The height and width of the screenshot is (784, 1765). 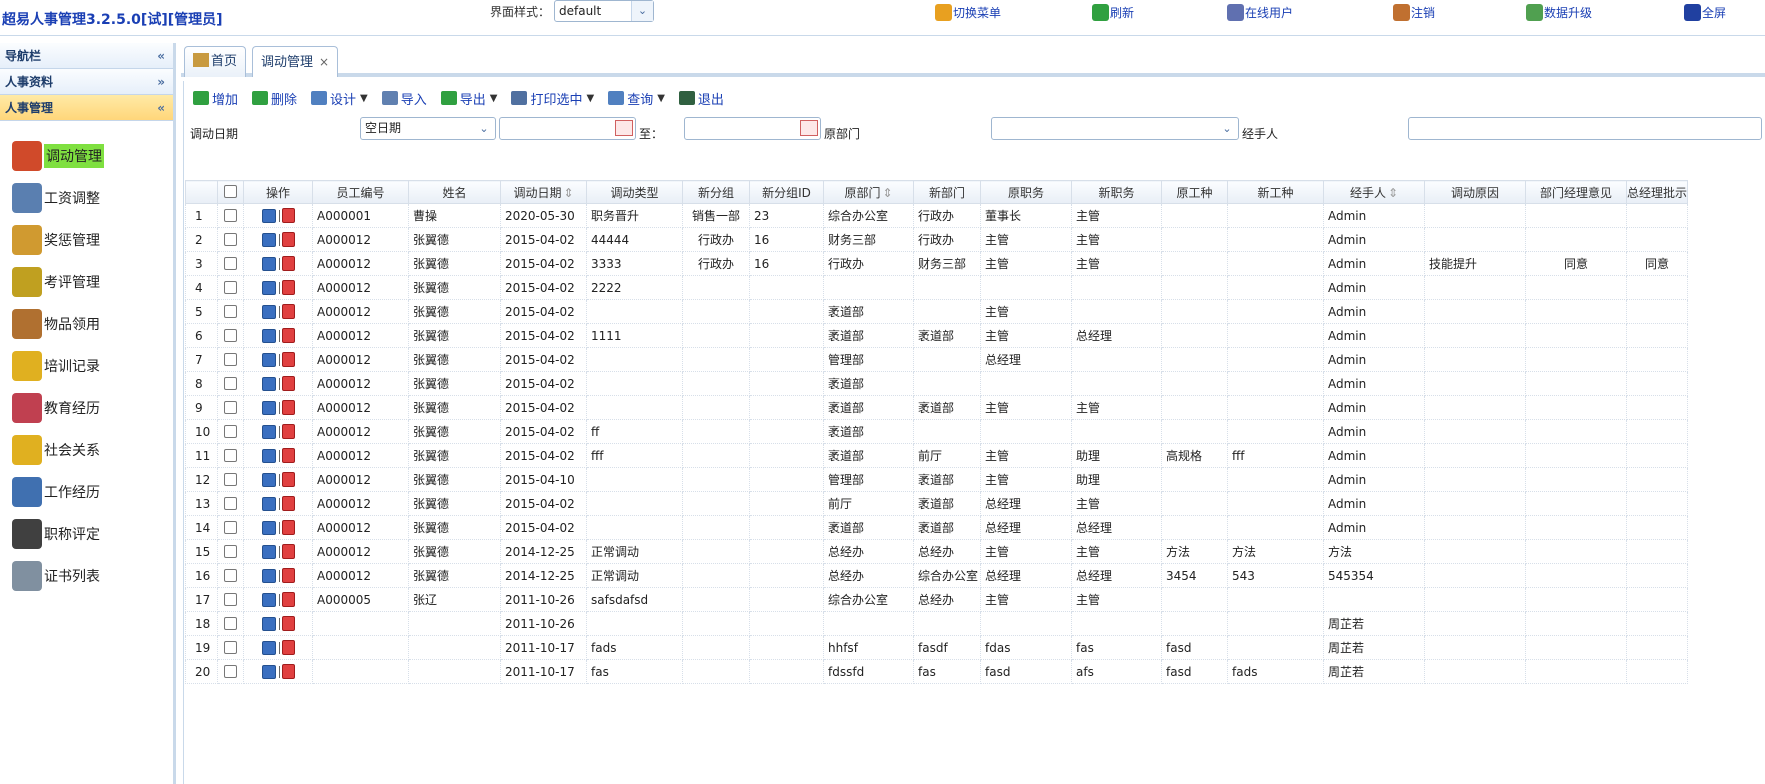 What do you see at coordinates (1585, 128) in the screenshot?
I see `handler-input` at bounding box center [1585, 128].